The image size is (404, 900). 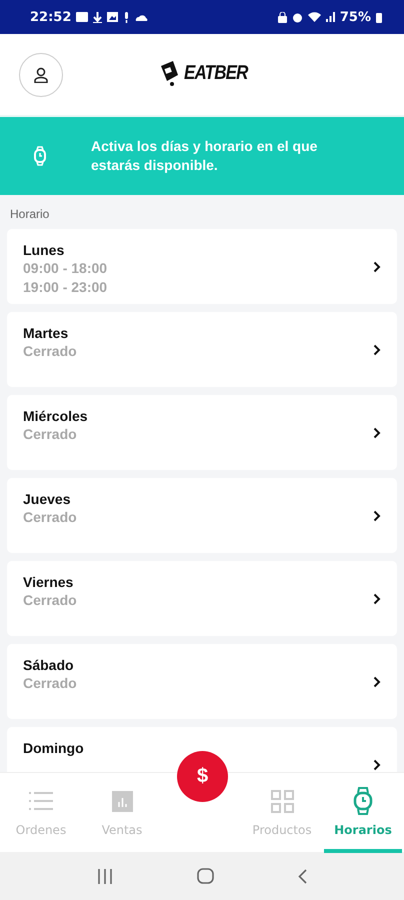 I want to click on user-icon, so click(x=41, y=74).